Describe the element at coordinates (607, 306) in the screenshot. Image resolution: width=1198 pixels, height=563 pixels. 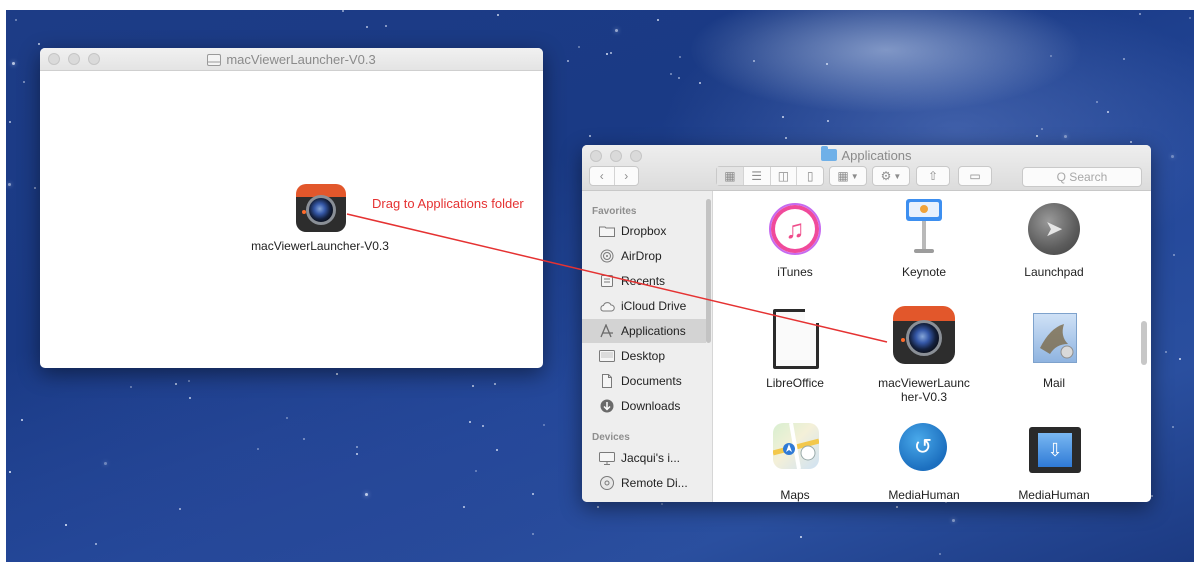
I see `cloud-icon` at that location.